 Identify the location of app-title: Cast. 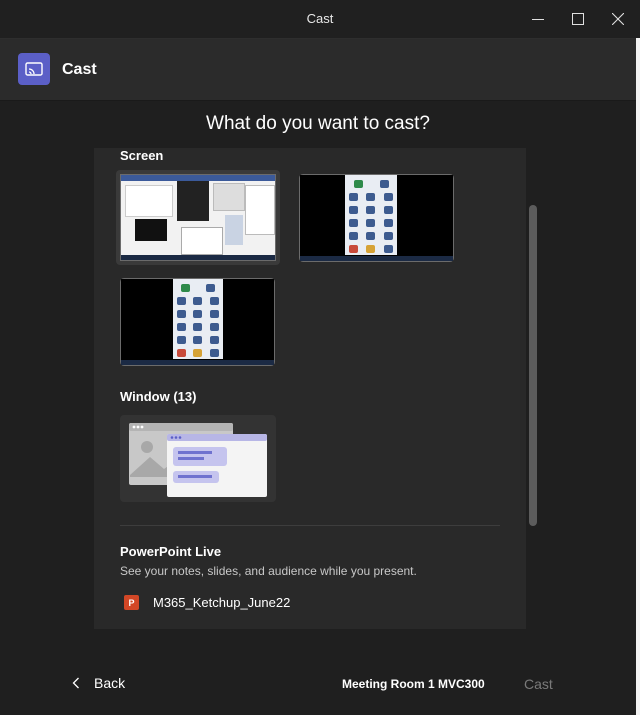
(79, 69).